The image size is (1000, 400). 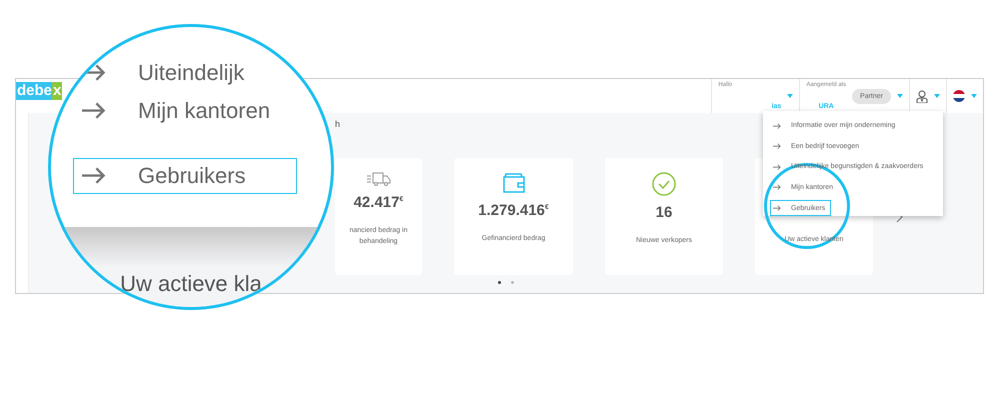 I want to click on section-title: h, so click(x=337, y=124).